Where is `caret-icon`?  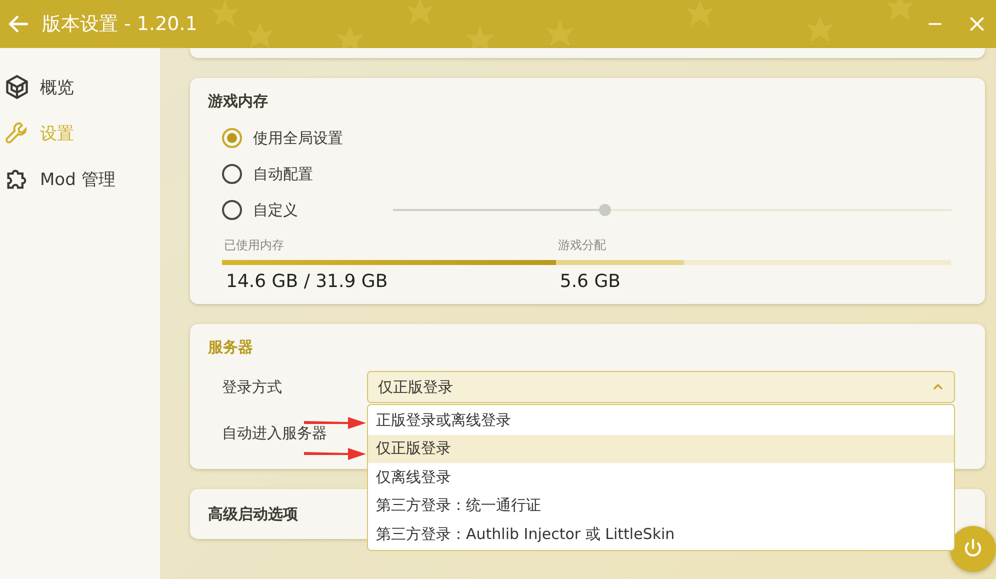
caret-icon is located at coordinates (938, 387).